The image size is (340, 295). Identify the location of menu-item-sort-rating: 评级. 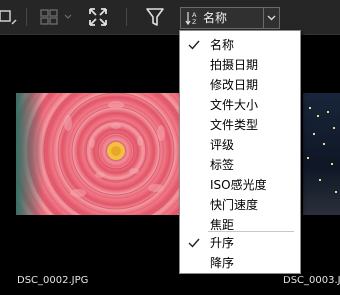
(240, 145).